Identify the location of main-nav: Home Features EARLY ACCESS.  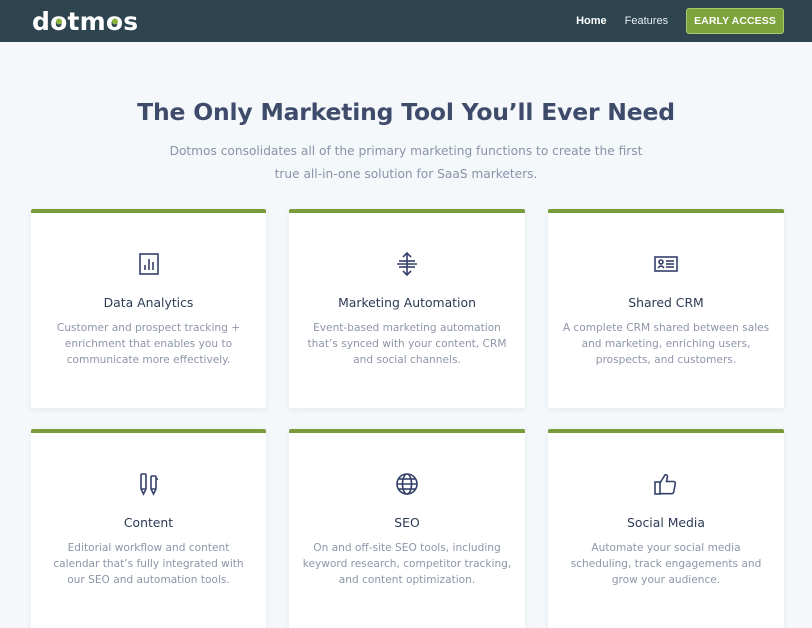
(671, 21).